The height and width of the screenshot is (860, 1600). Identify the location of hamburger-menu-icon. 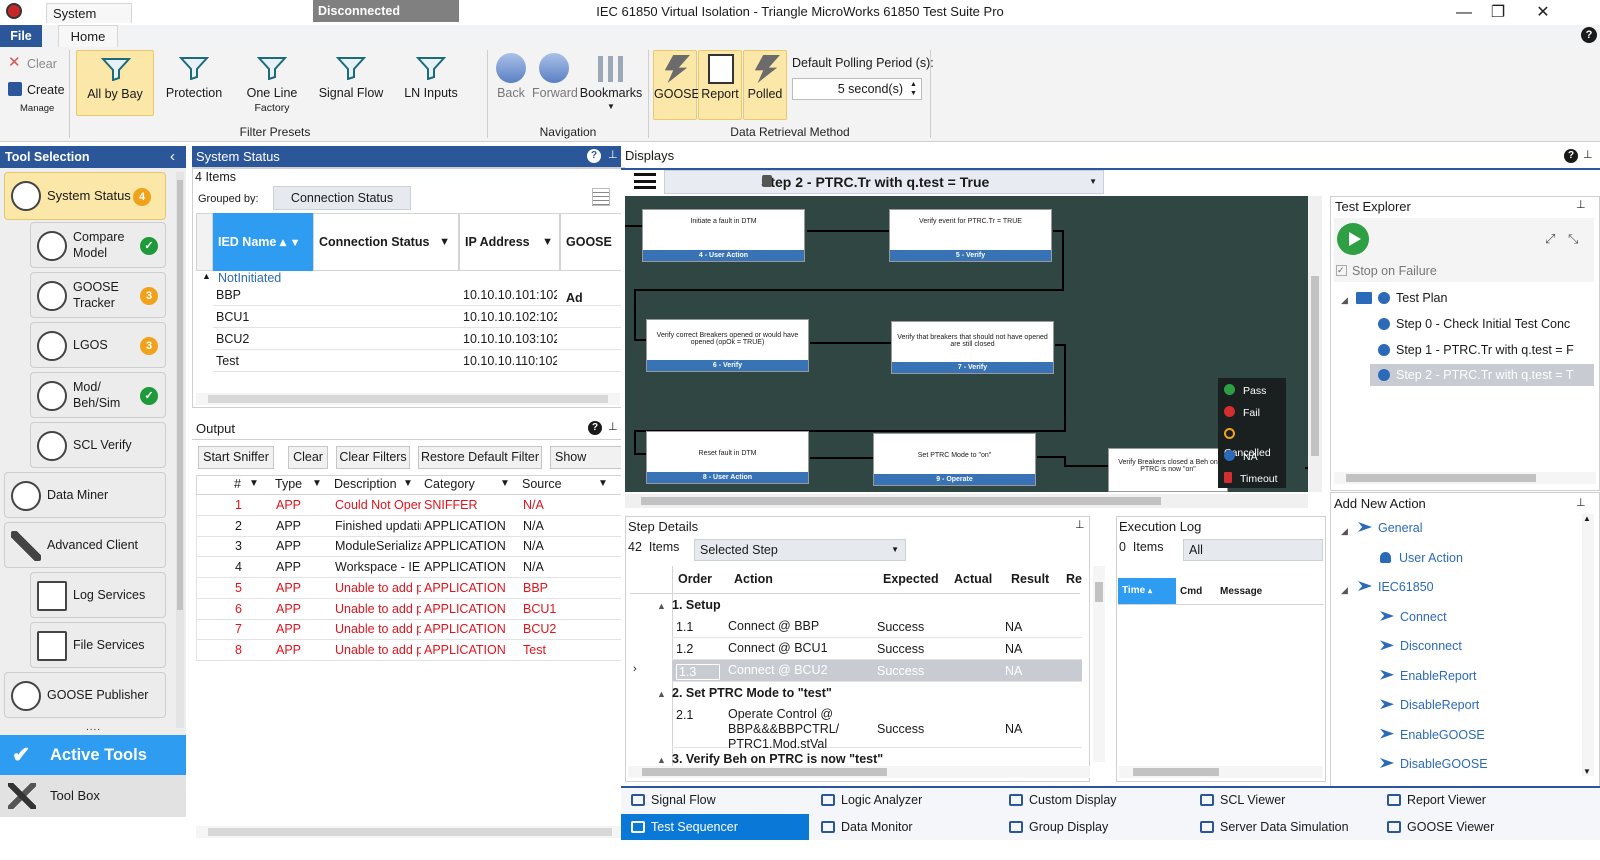
(645, 181).